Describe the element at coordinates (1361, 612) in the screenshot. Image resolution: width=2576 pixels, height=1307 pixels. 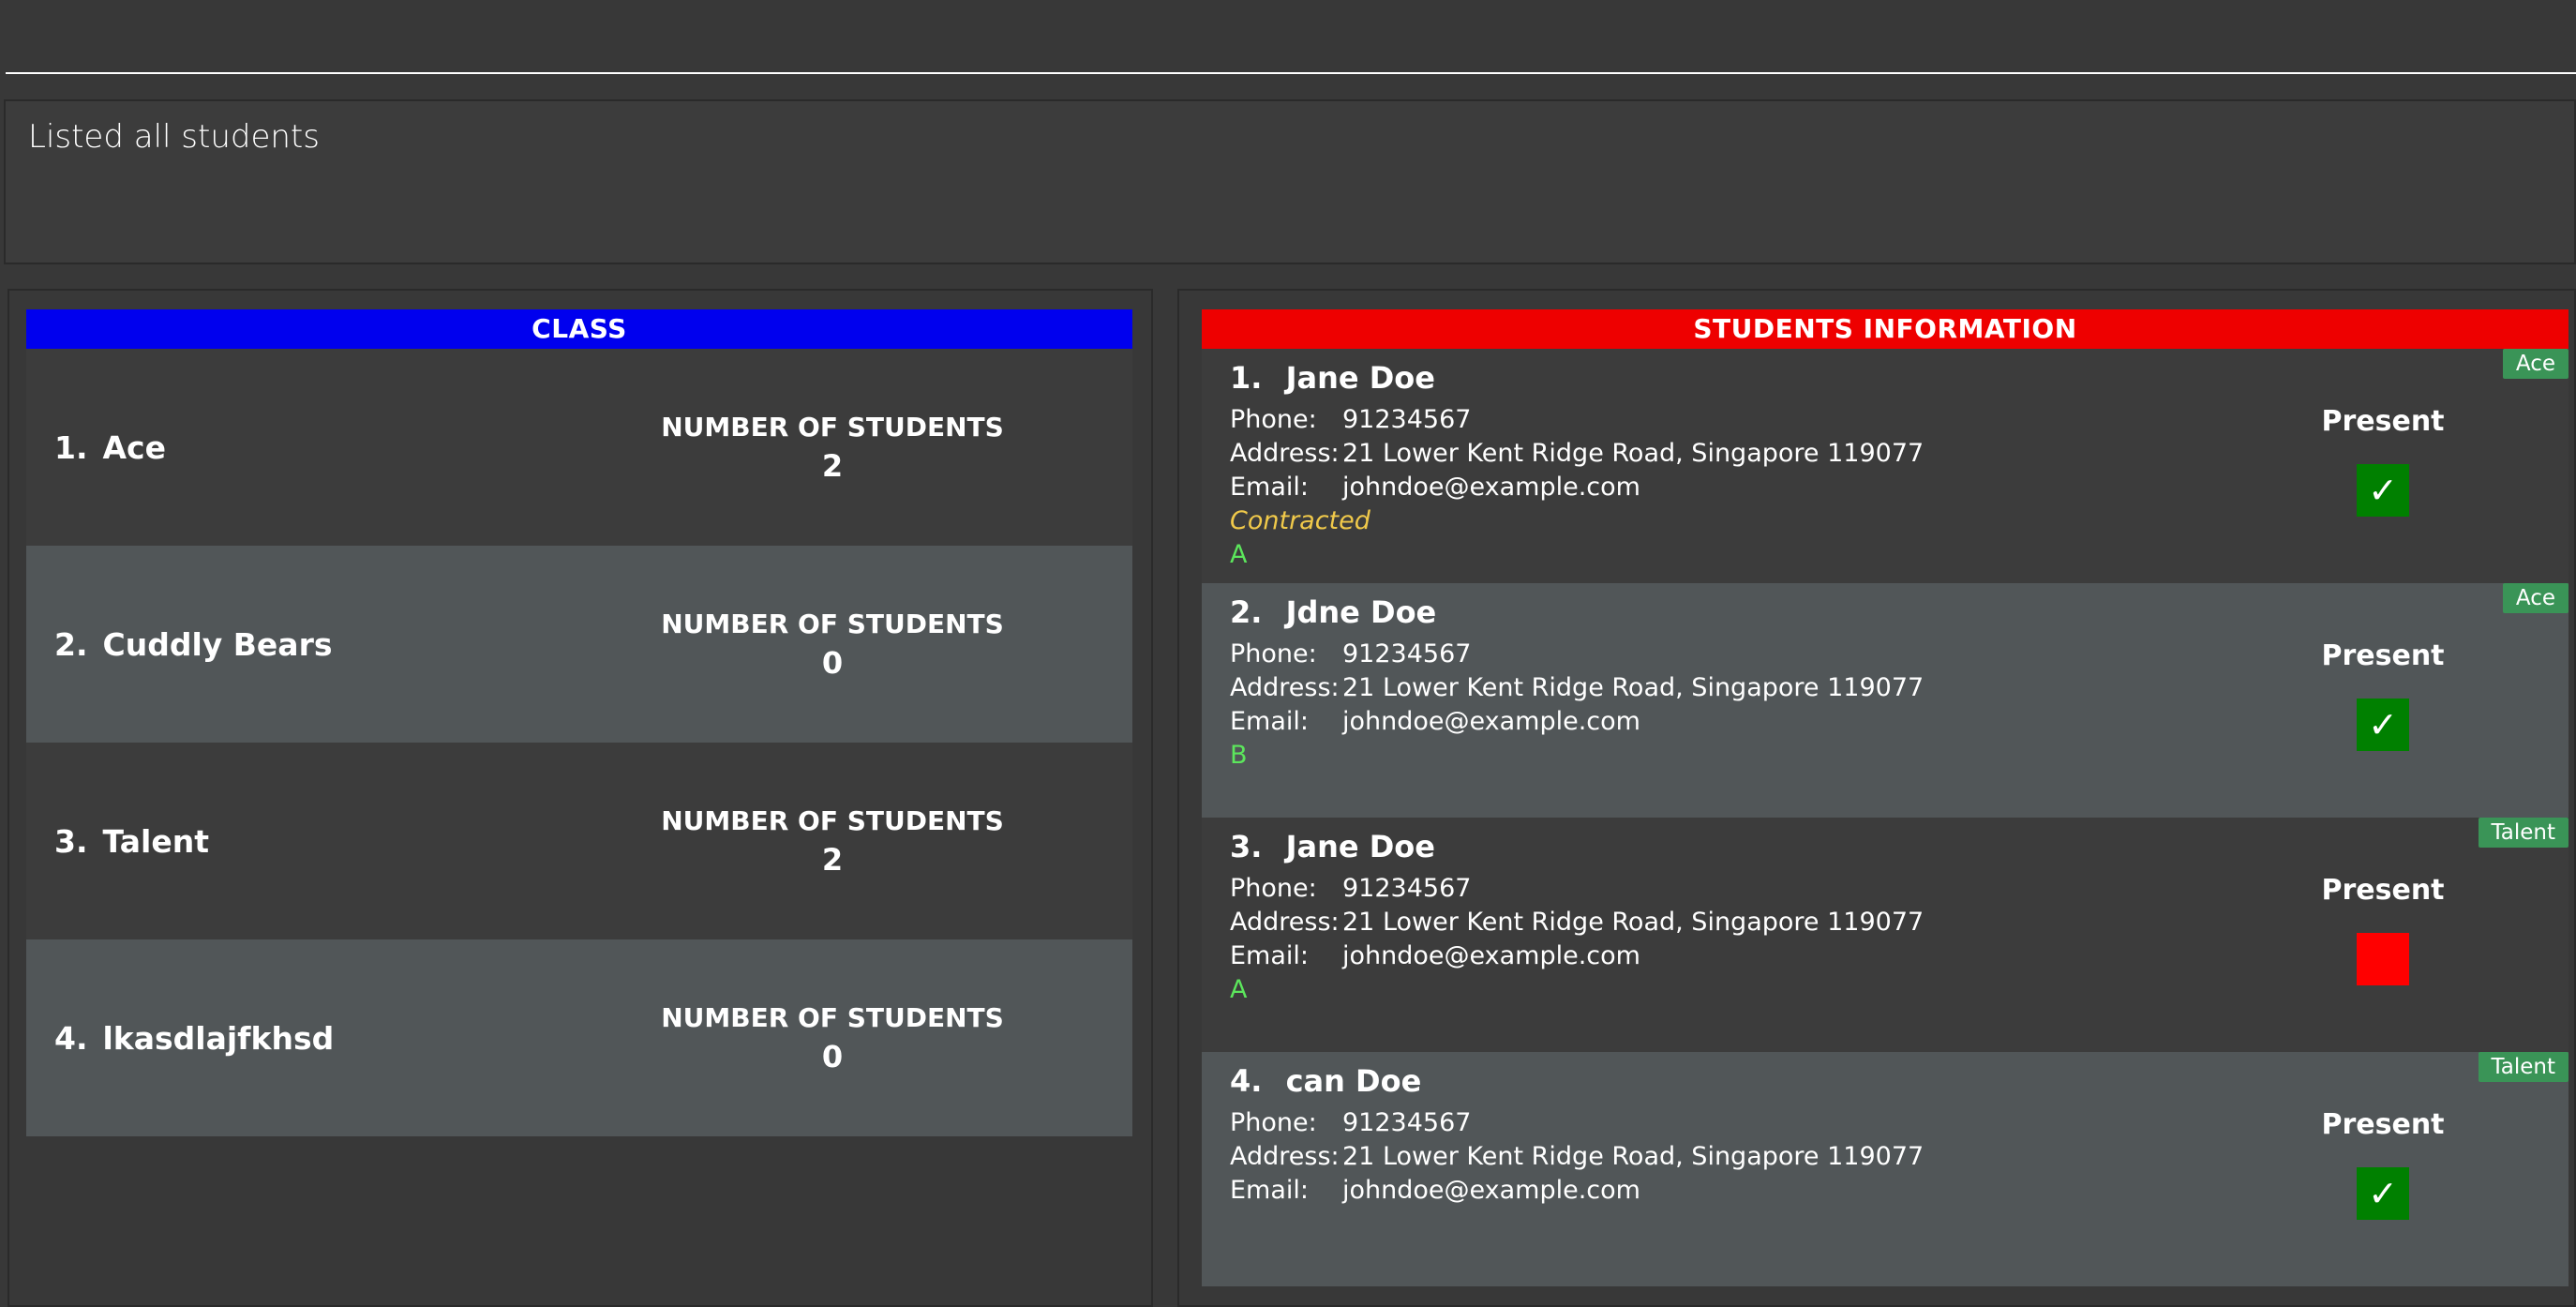
I see `student-name: Jdne Doe` at that location.